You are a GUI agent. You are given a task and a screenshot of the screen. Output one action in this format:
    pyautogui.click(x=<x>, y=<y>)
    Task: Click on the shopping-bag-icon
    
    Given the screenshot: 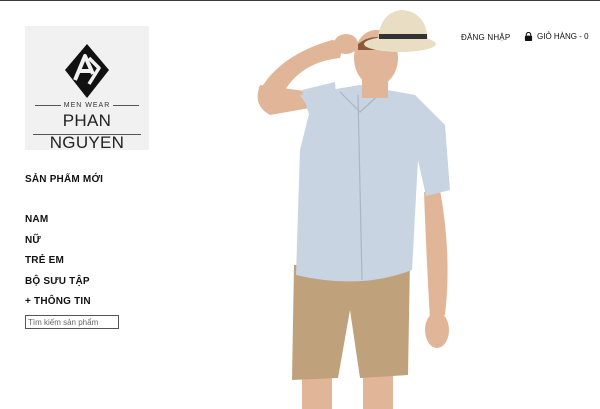 What is the action you would take?
    pyautogui.click(x=528, y=36)
    